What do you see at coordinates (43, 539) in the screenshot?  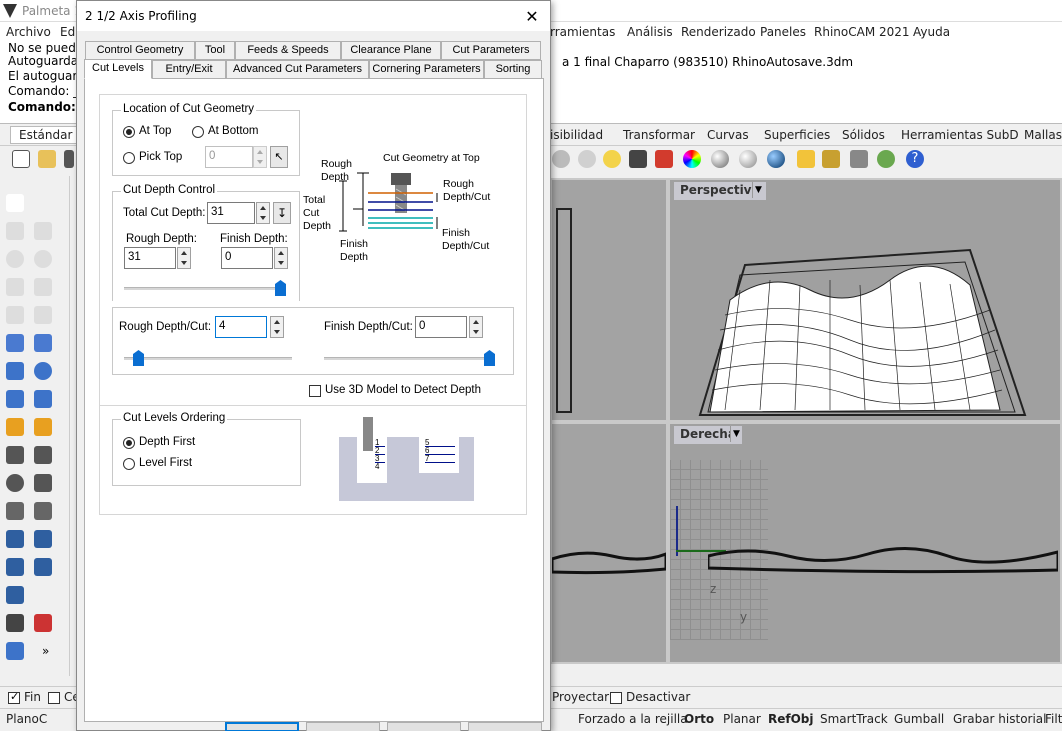 I see `dimension-icon` at bounding box center [43, 539].